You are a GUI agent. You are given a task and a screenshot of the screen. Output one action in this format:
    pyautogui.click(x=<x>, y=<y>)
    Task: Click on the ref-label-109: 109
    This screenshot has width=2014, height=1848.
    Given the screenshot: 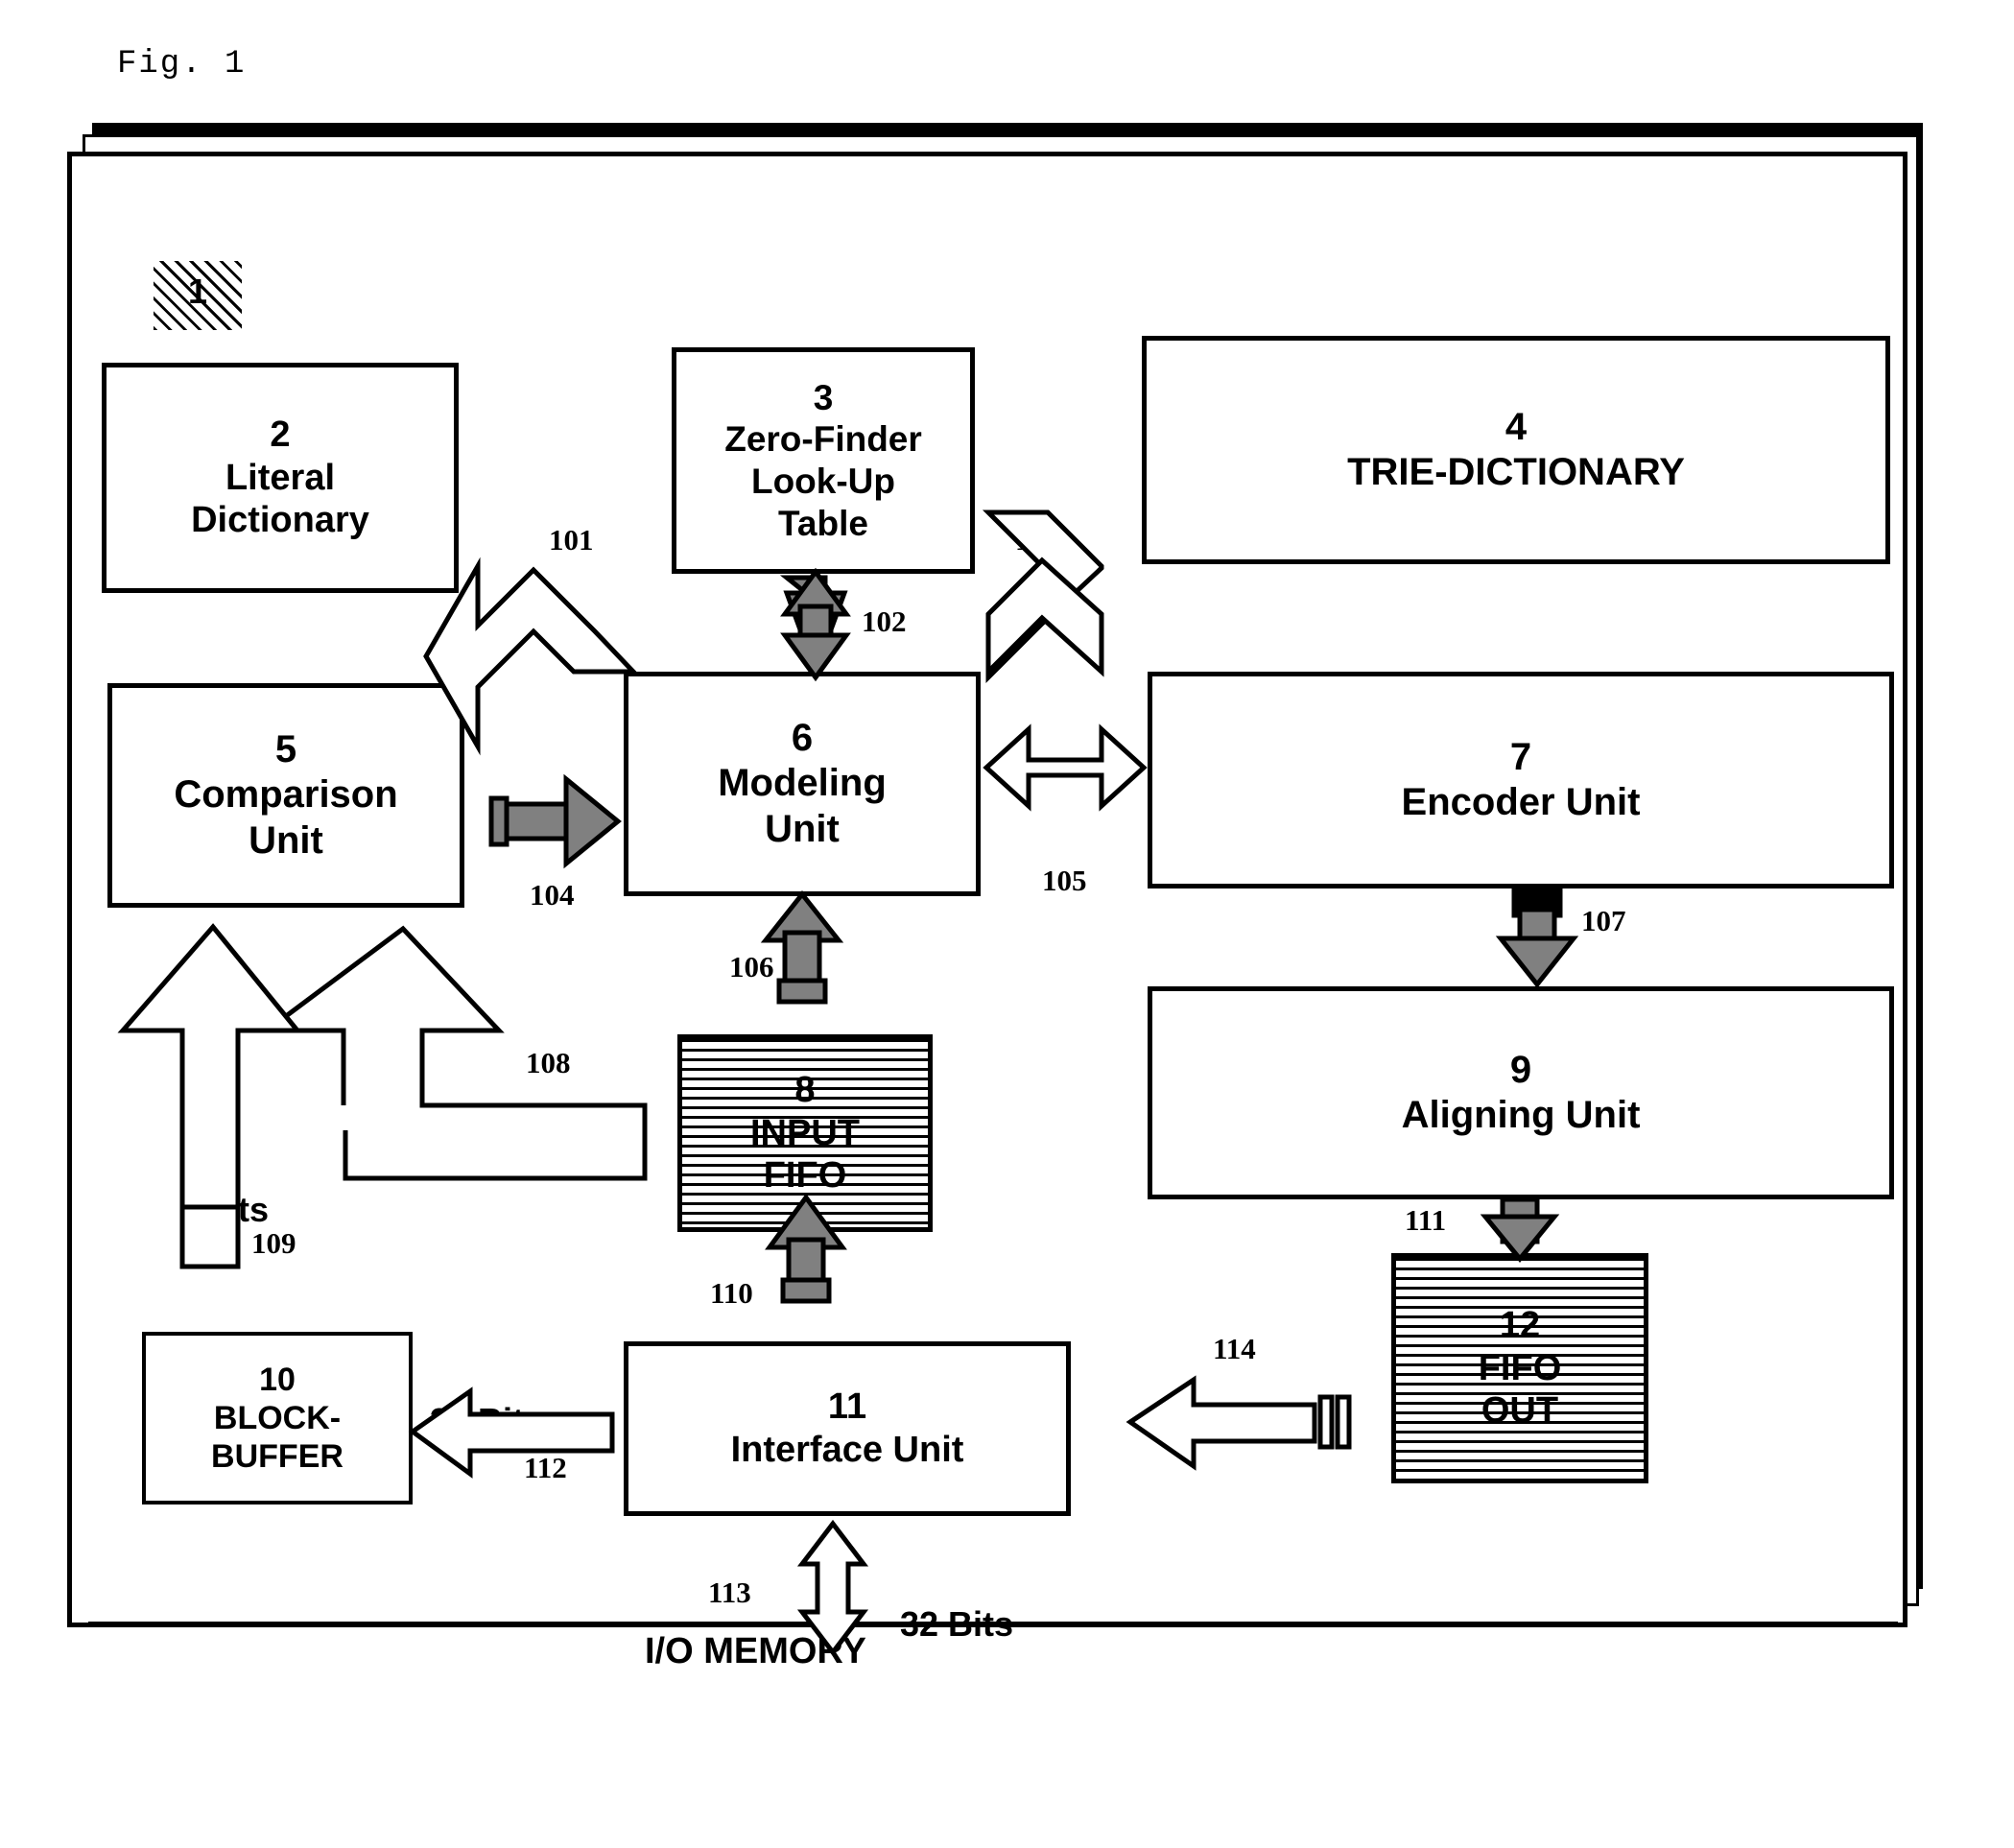 What is the action you would take?
    pyautogui.click(x=273, y=1243)
    